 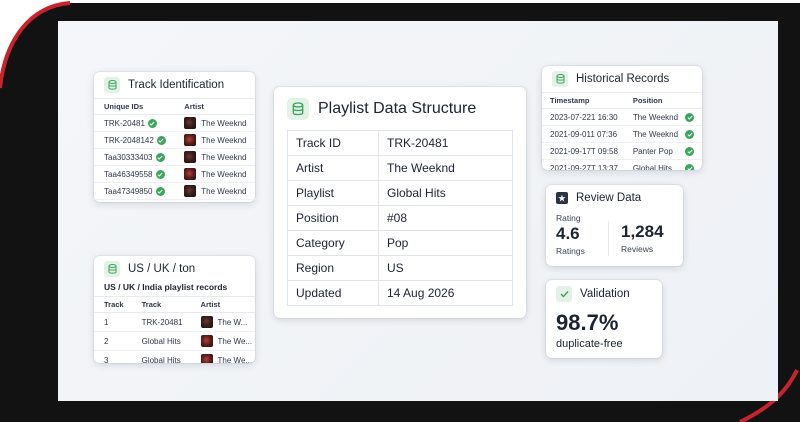 What do you see at coordinates (421, 293) in the screenshot?
I see `field-value: 14 Aug 2026` at bounding box center [421, 293].